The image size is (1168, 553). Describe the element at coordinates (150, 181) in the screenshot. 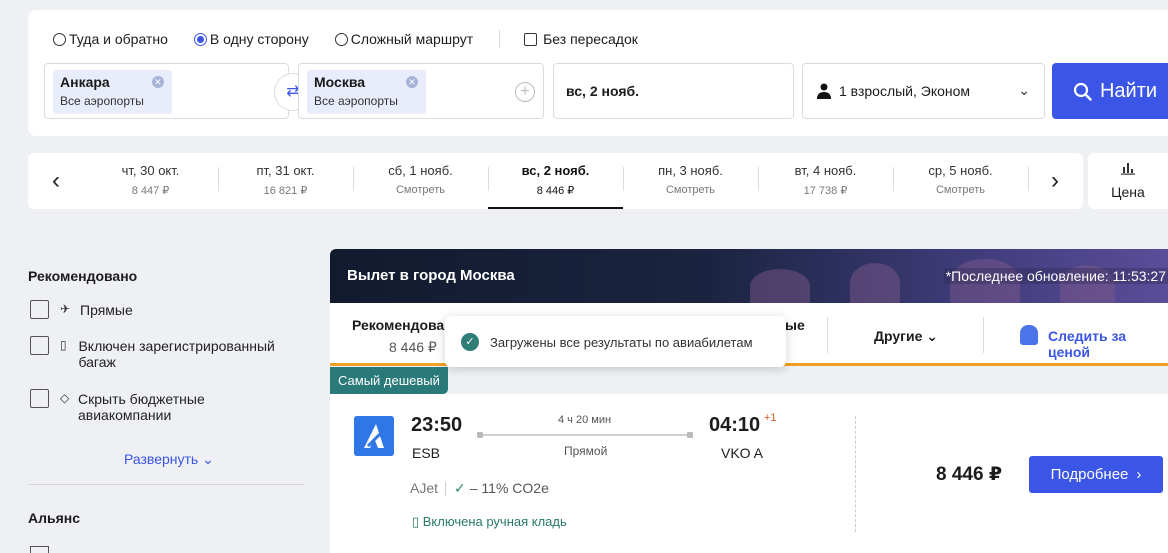

I see `day-option: чт, 30 окт. 8 447 ₽` at that location.